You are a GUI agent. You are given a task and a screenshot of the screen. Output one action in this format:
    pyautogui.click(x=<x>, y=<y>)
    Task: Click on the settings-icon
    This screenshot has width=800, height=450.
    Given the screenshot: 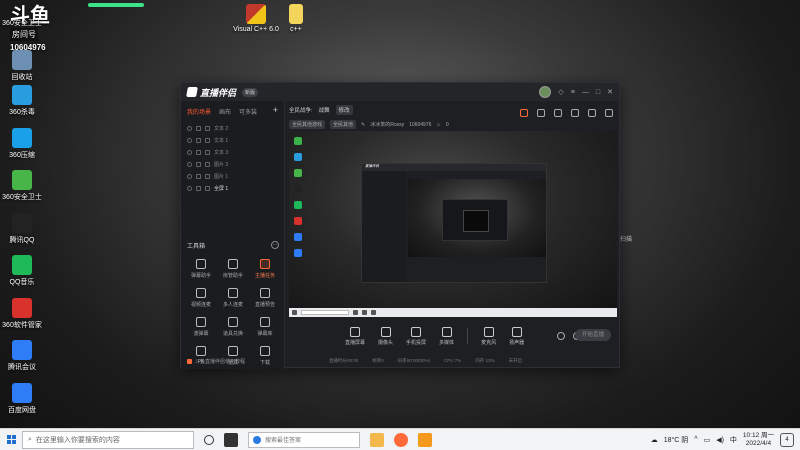 What is the action you would take?
    pyautogui.click(x=575, y=113)
    